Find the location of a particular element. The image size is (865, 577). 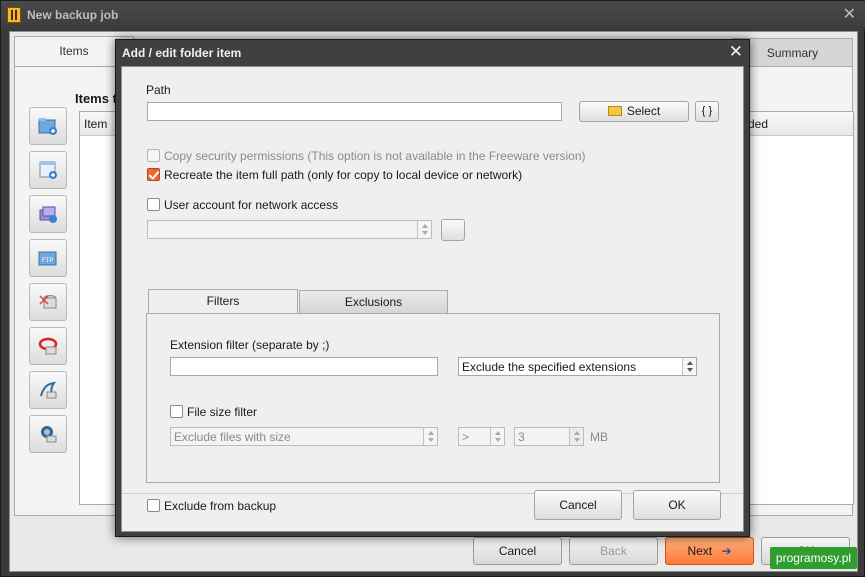

copy-security-checkbox is located at coordinates (153, 155).